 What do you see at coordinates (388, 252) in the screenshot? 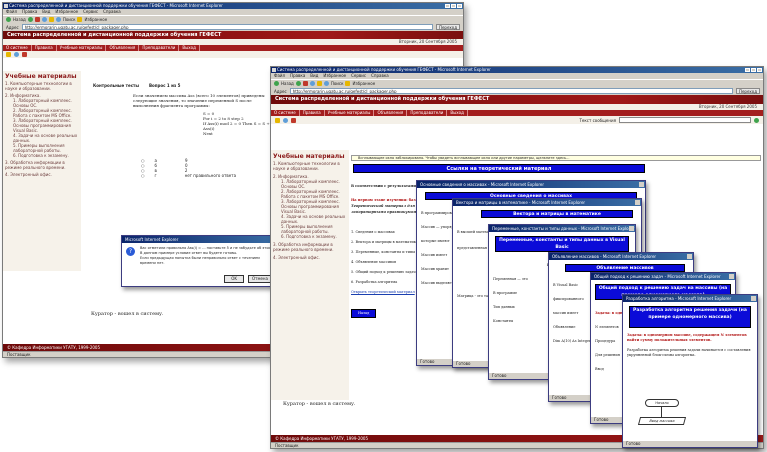
I see `bullet-item: 3. Переменные, константы и типы данных` at bounding box center [388, 252].